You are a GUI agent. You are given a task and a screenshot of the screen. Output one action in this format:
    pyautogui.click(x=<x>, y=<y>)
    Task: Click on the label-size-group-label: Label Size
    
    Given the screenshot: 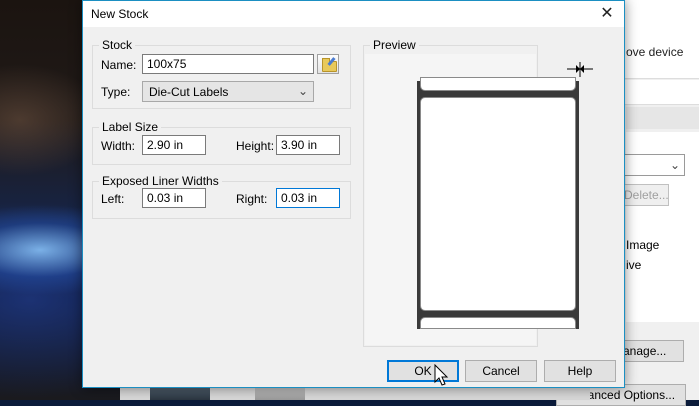 What is the action you would take?
    pyautogui.click(x=130, y=127)
    